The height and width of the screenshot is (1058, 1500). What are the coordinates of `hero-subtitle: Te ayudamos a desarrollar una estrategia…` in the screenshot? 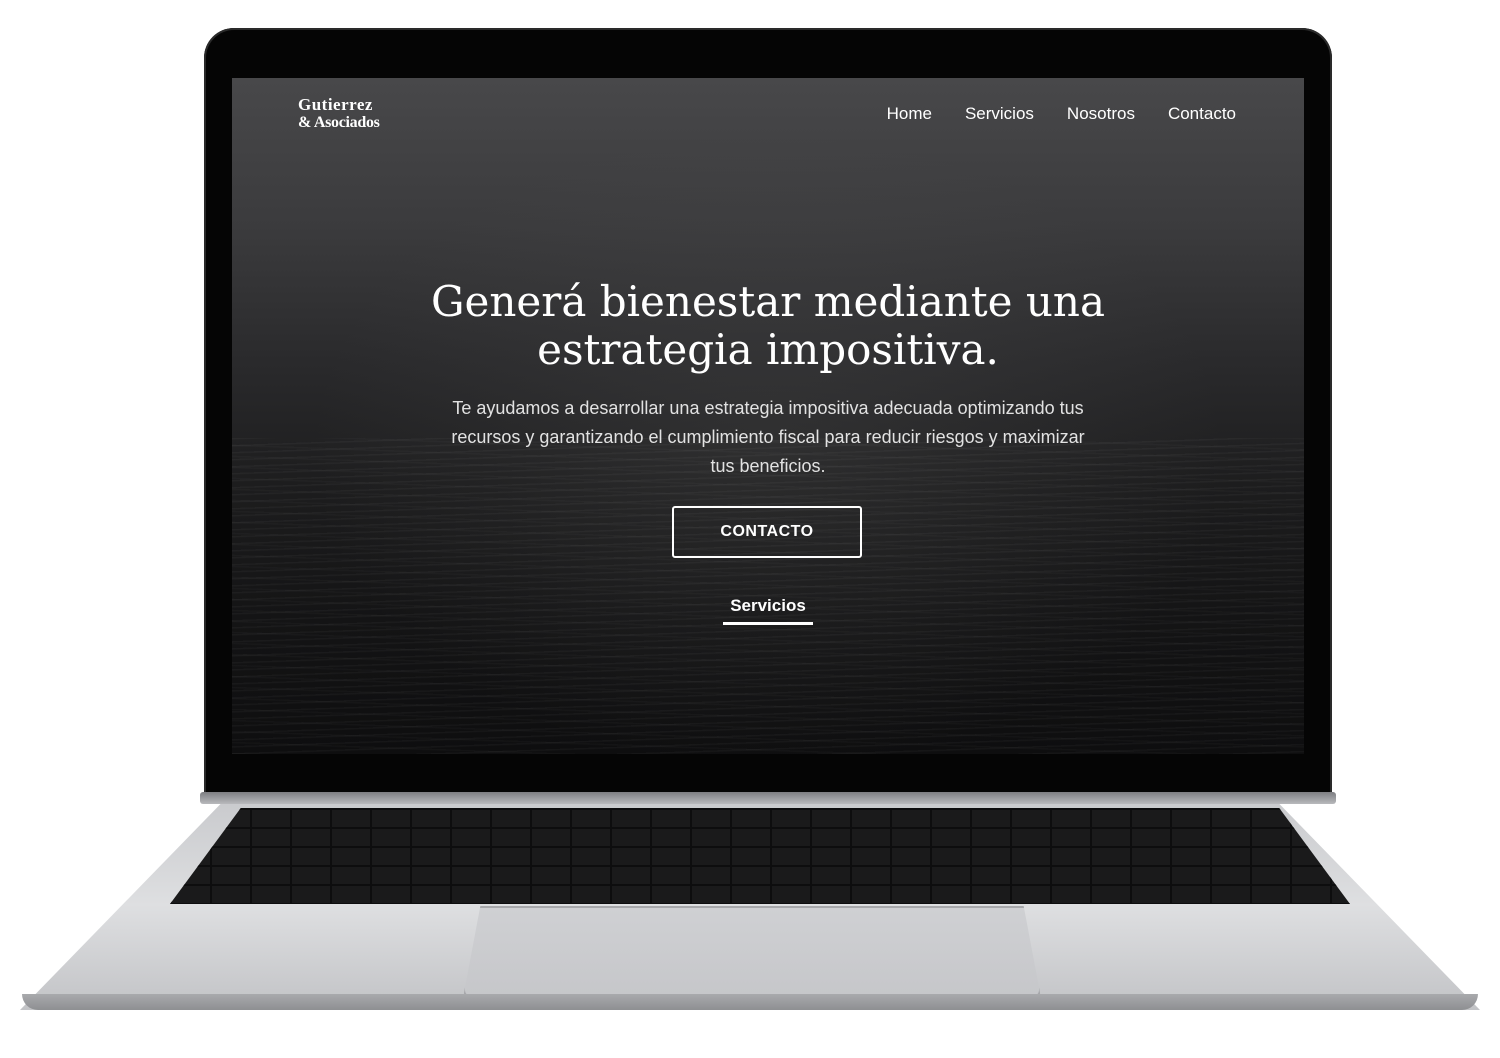 It's located at (768, 437).